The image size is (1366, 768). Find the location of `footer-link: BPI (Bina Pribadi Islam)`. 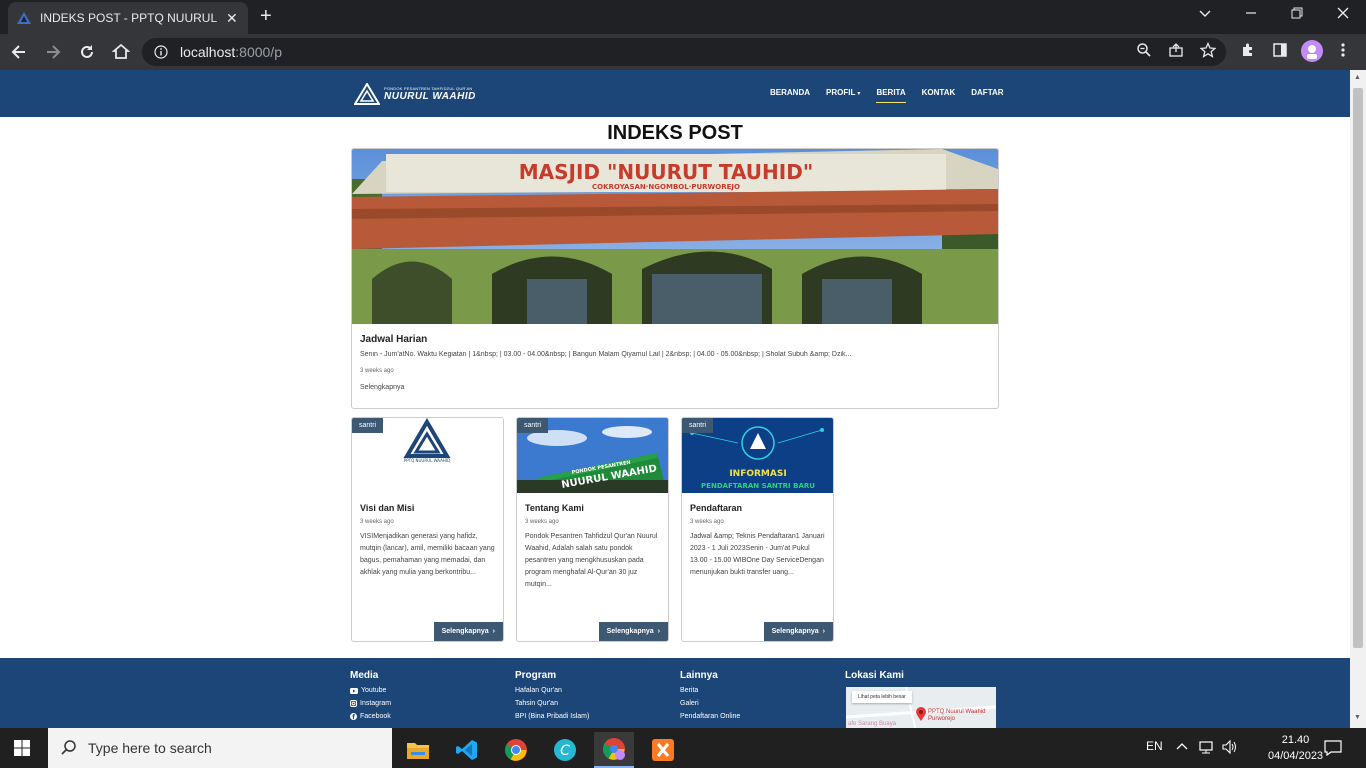

footer-link: BPI (Bina Pribadi Islam) is located at coordinates (552, 716).